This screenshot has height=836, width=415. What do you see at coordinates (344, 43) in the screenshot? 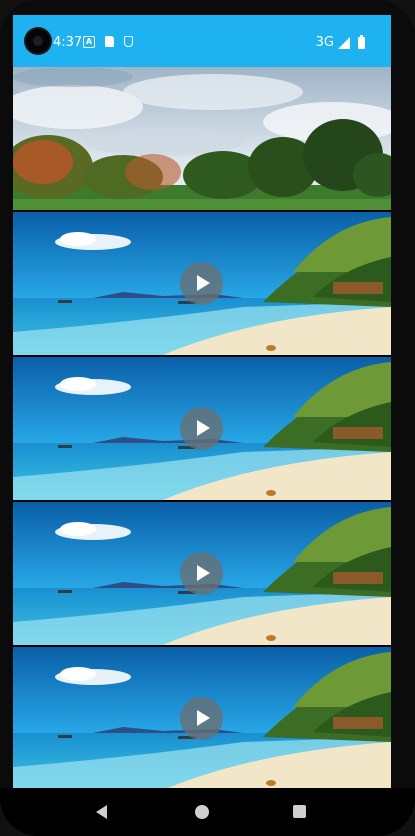
I see `signal-icon` at bounding box center [344, 43].